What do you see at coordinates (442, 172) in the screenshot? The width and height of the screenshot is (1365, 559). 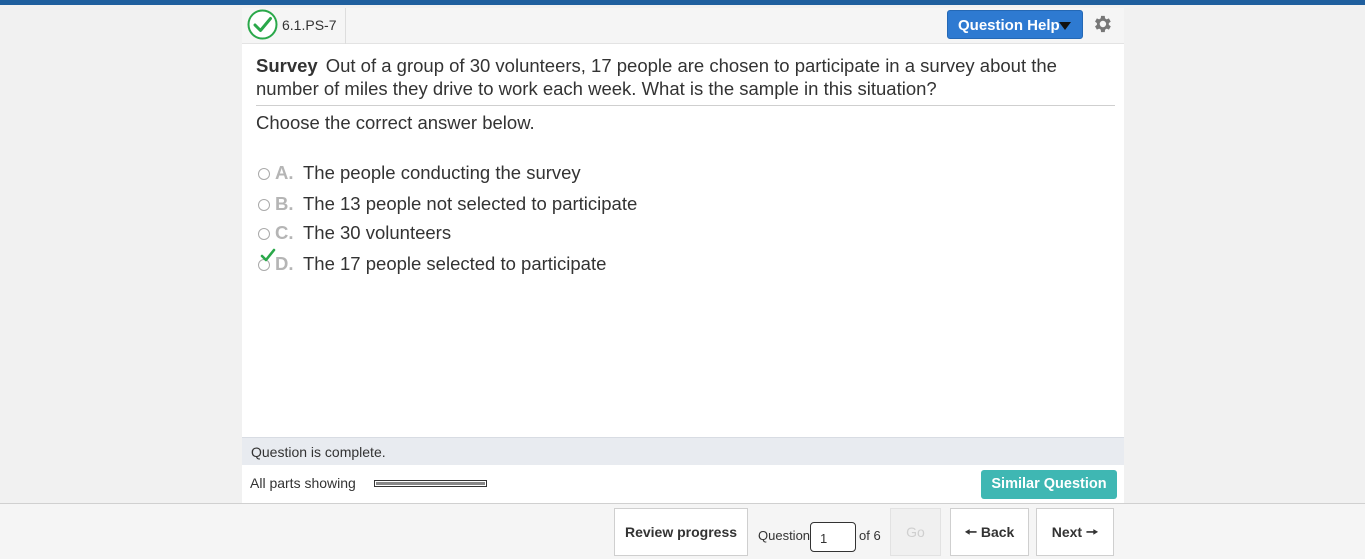 I see `choice-text: The people conducting the survey` at bounding box center [442, 172].